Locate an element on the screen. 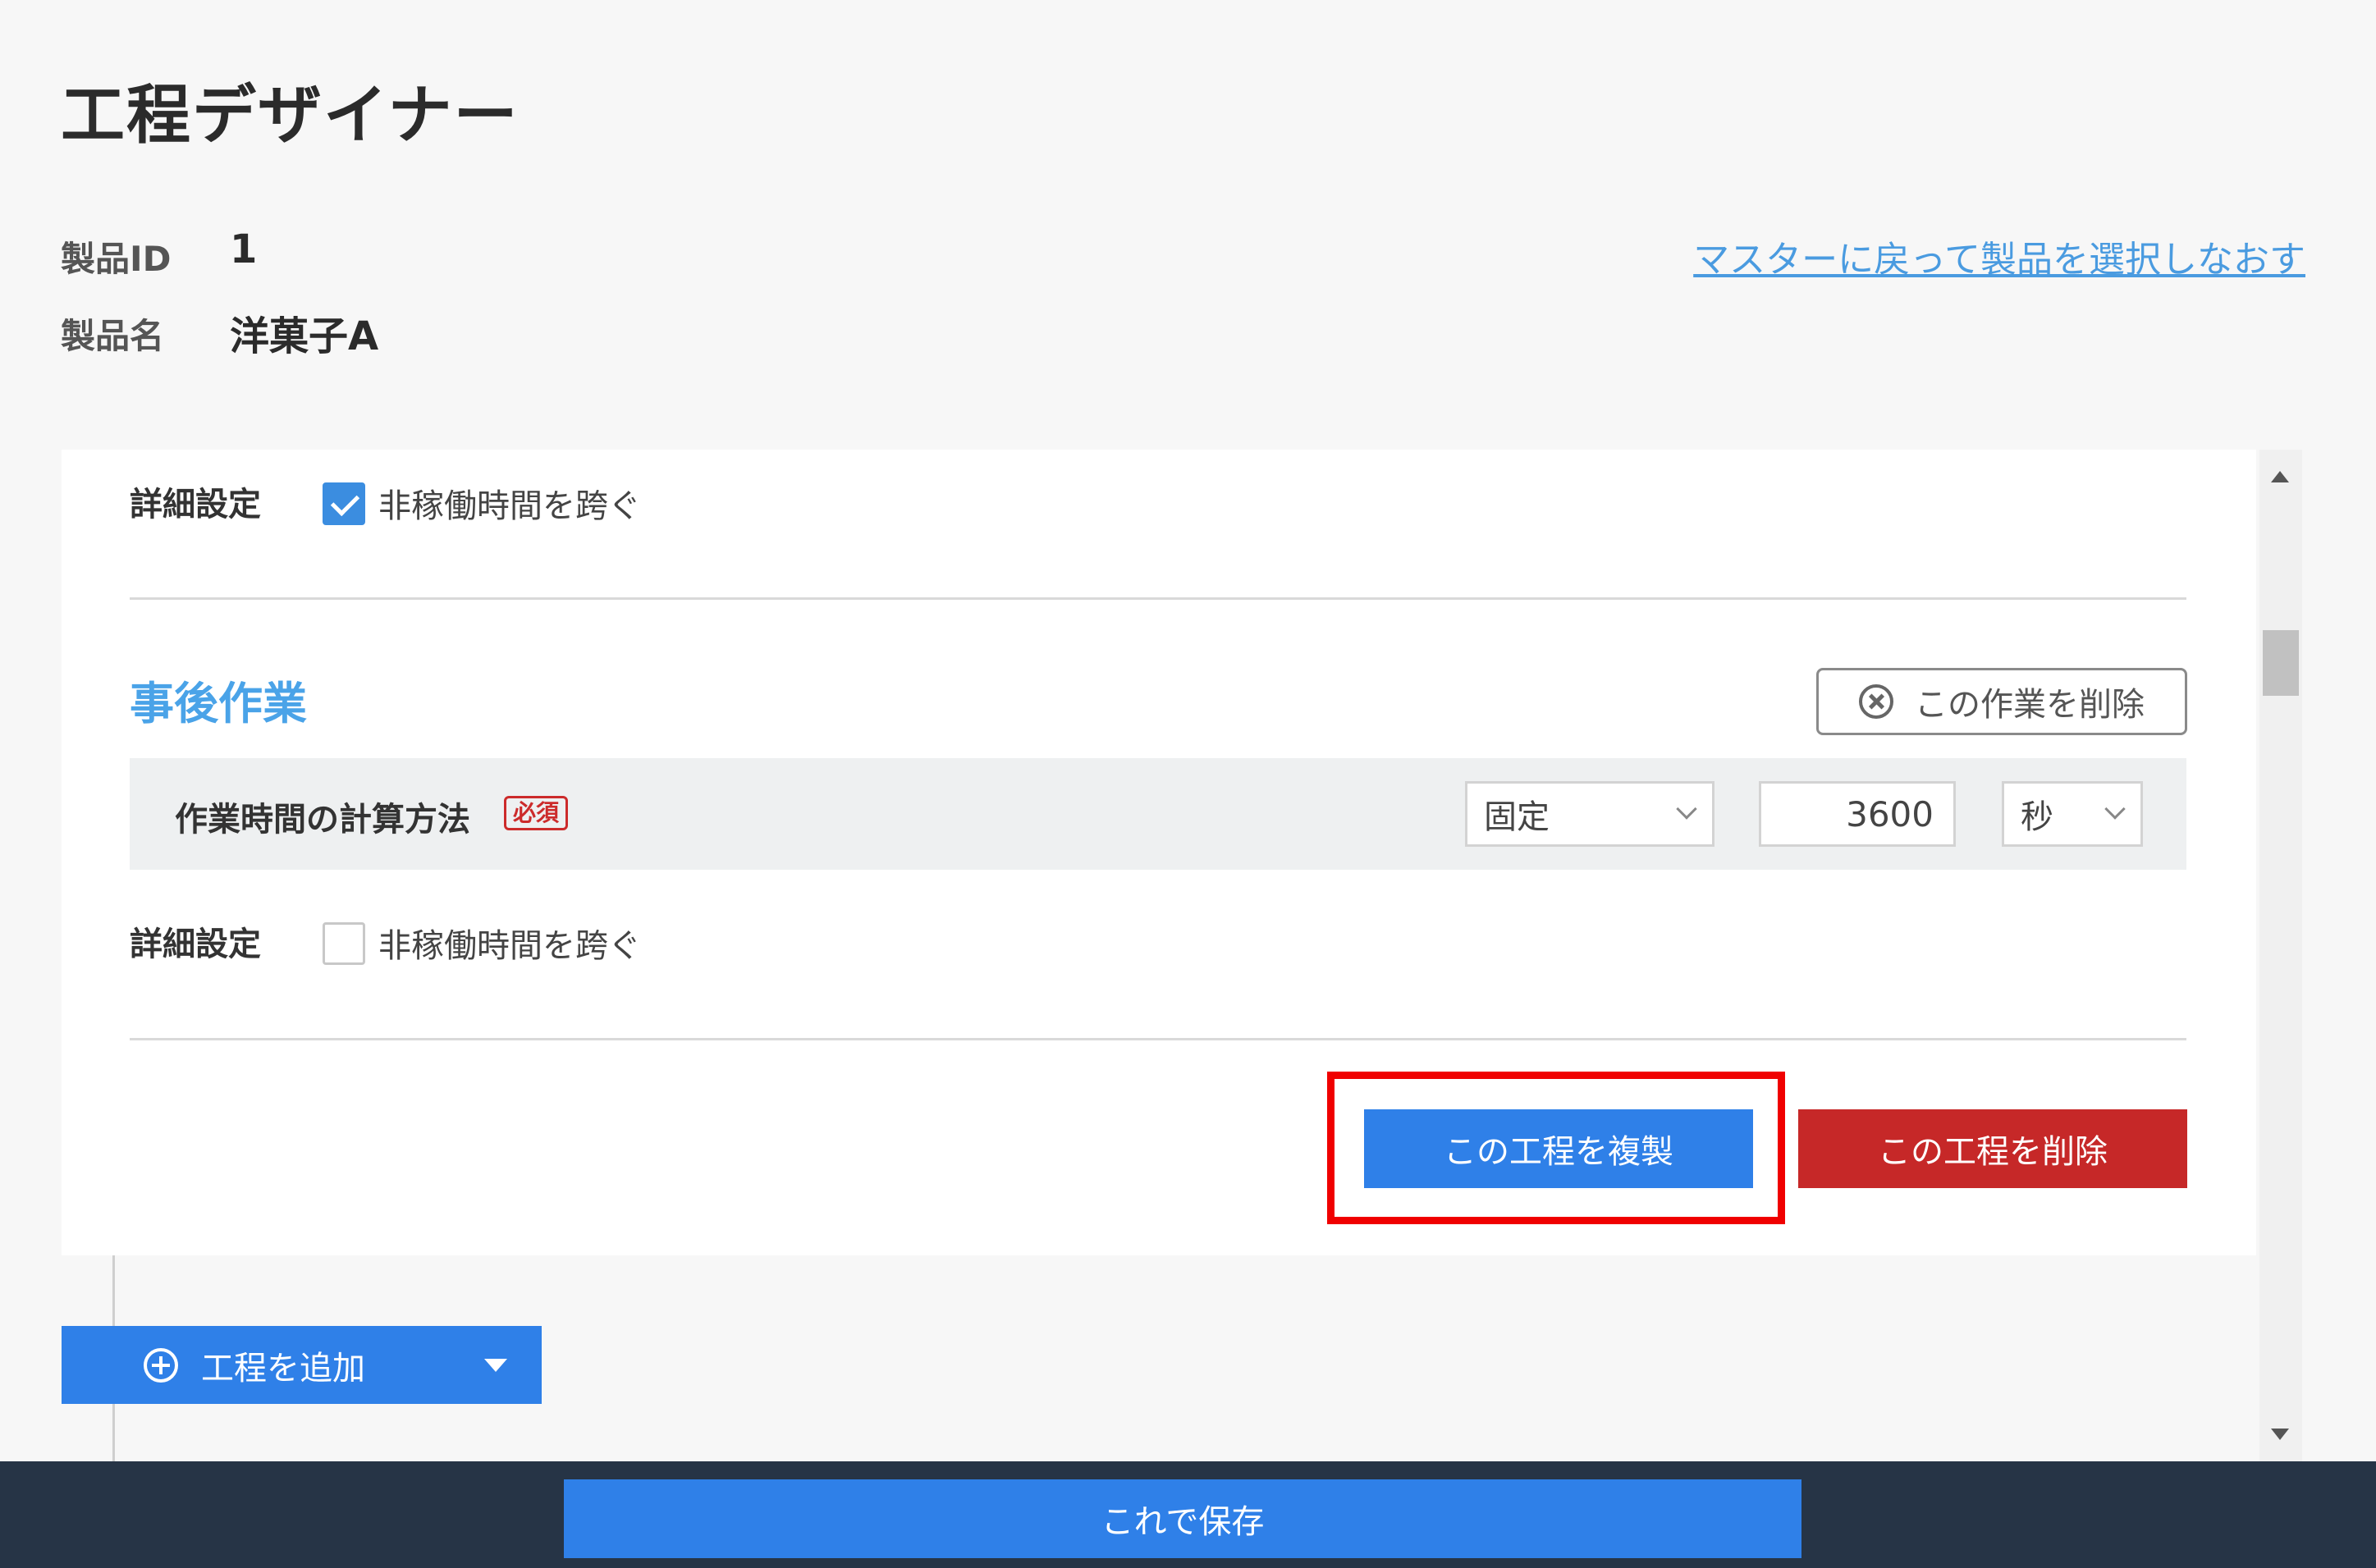 This screenshot has height=1568, width=2376. add-step-label: 工程を追加 is located at coordinates (283, 1368).